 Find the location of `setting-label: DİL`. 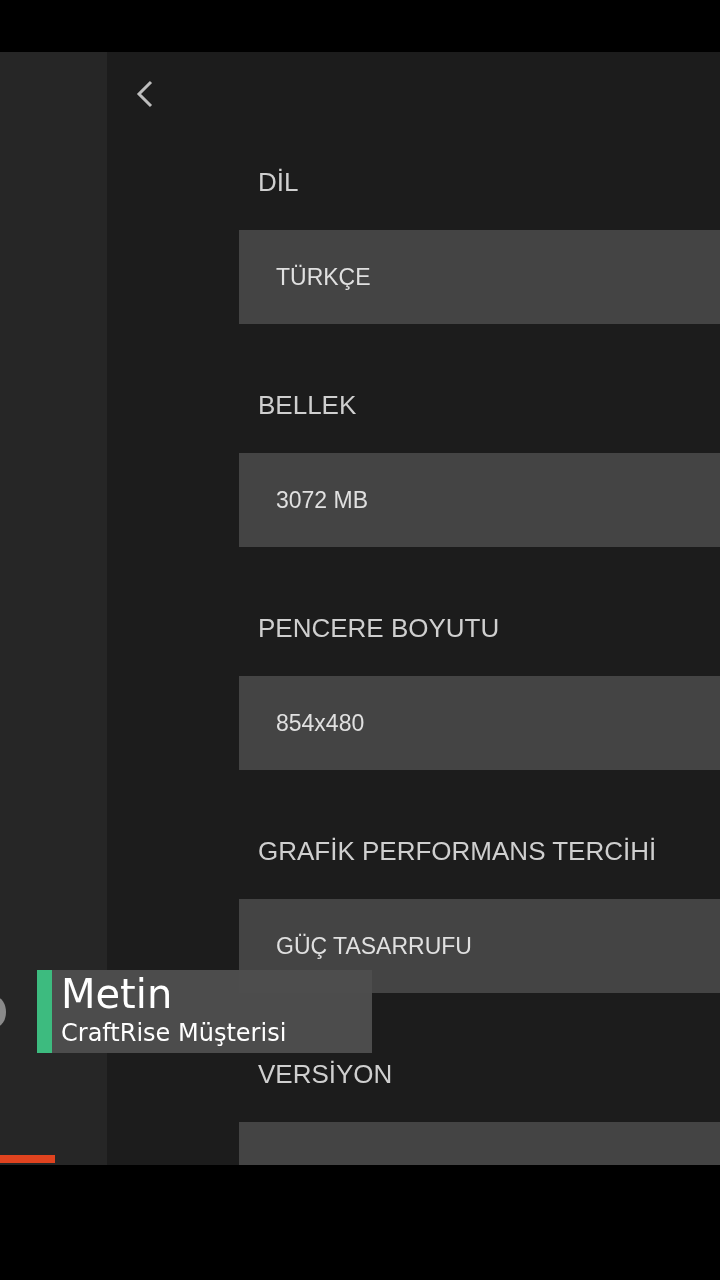

setting-label: DİL is located at coordinates (279, 182).